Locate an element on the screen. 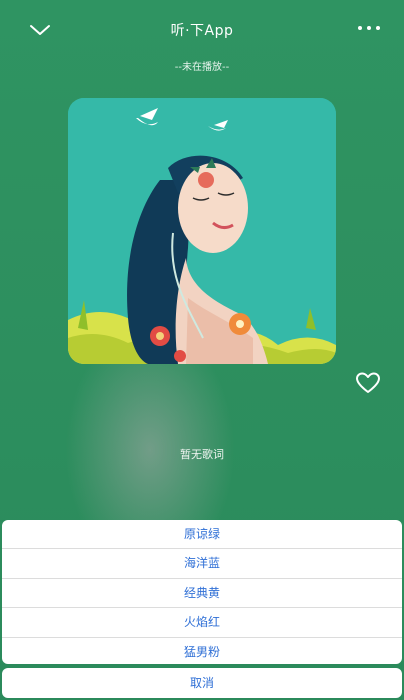 This screenshot has height=700, width=404. more-icon is located at coordinates (369, 28).